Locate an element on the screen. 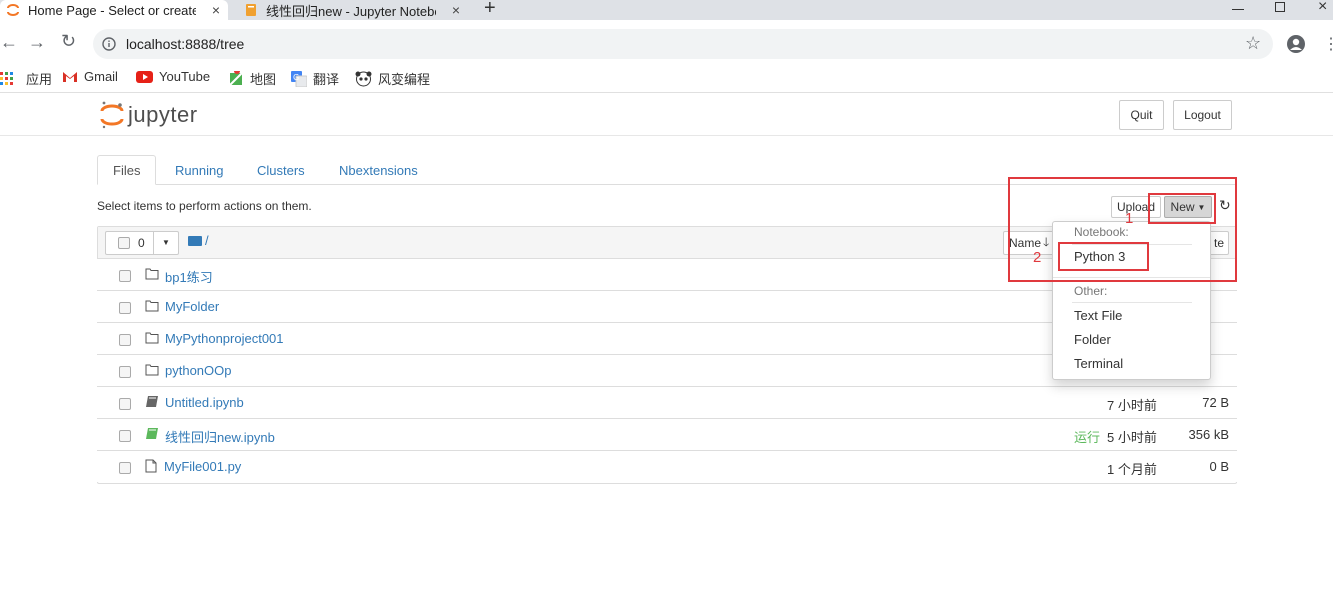  jupyter-logo: jupyter is located at coordinates (149, 115).